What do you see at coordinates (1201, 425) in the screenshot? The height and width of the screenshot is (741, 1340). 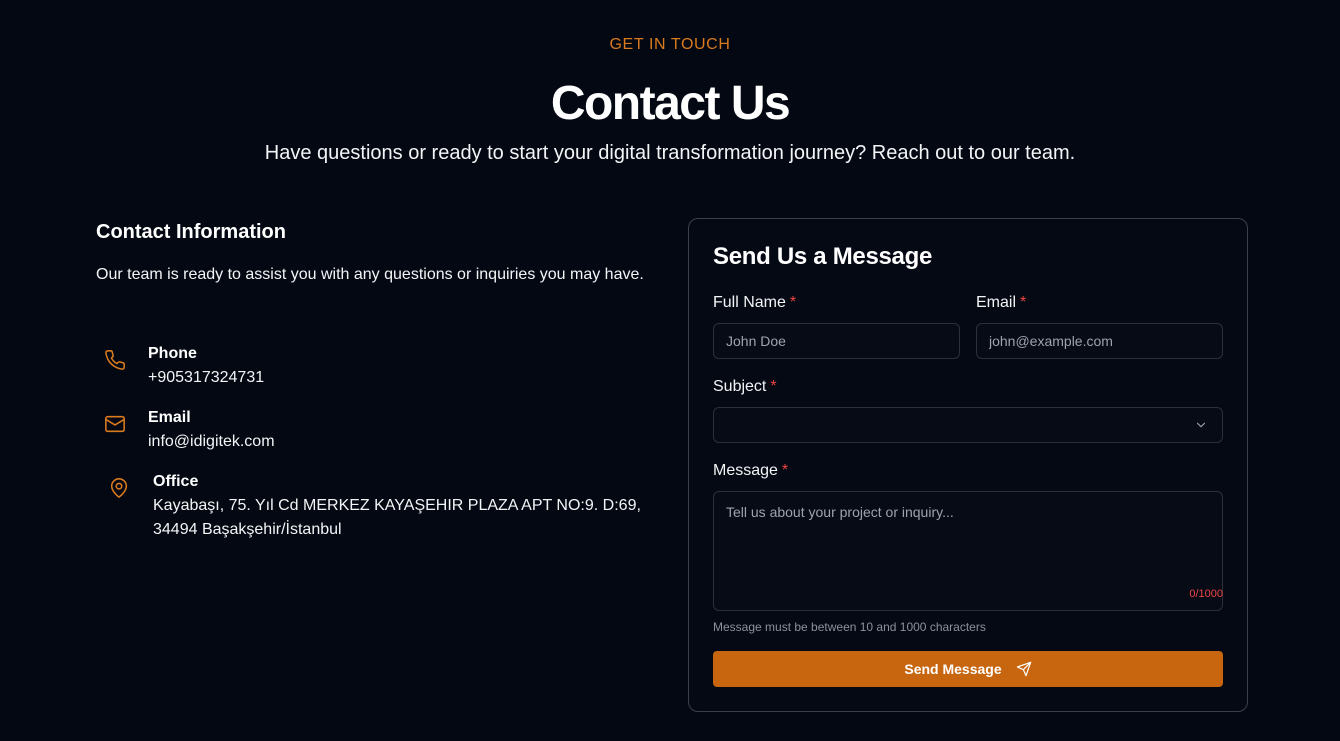 I see `chevron-down-icon` at bounding box center [1201, 425].